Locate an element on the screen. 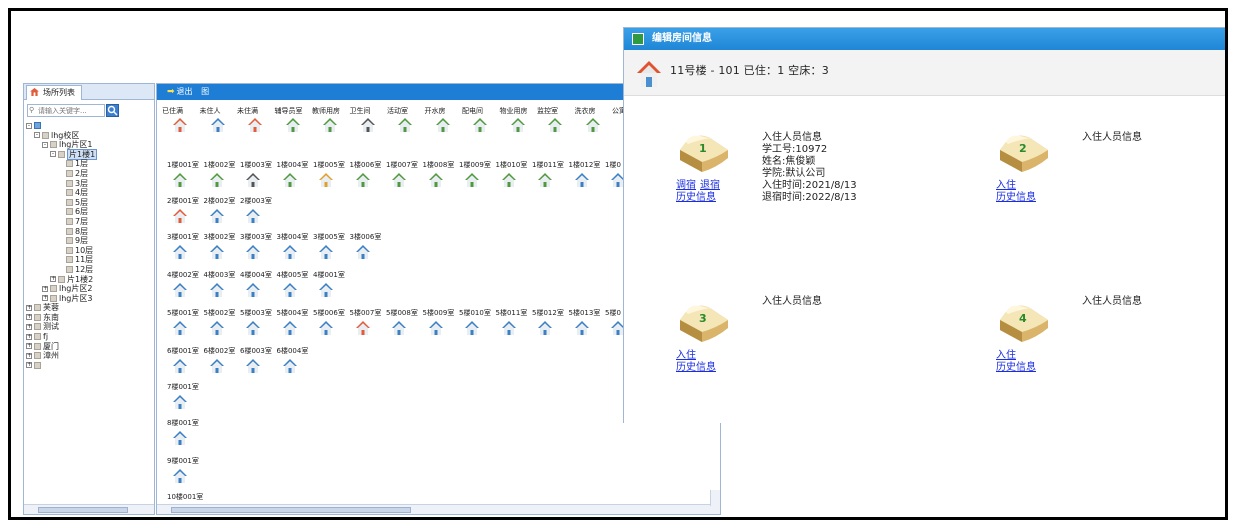 The width and height of the screenshot is (1240, 528). tree-node: 5层 is located at coordinates (90, 203).